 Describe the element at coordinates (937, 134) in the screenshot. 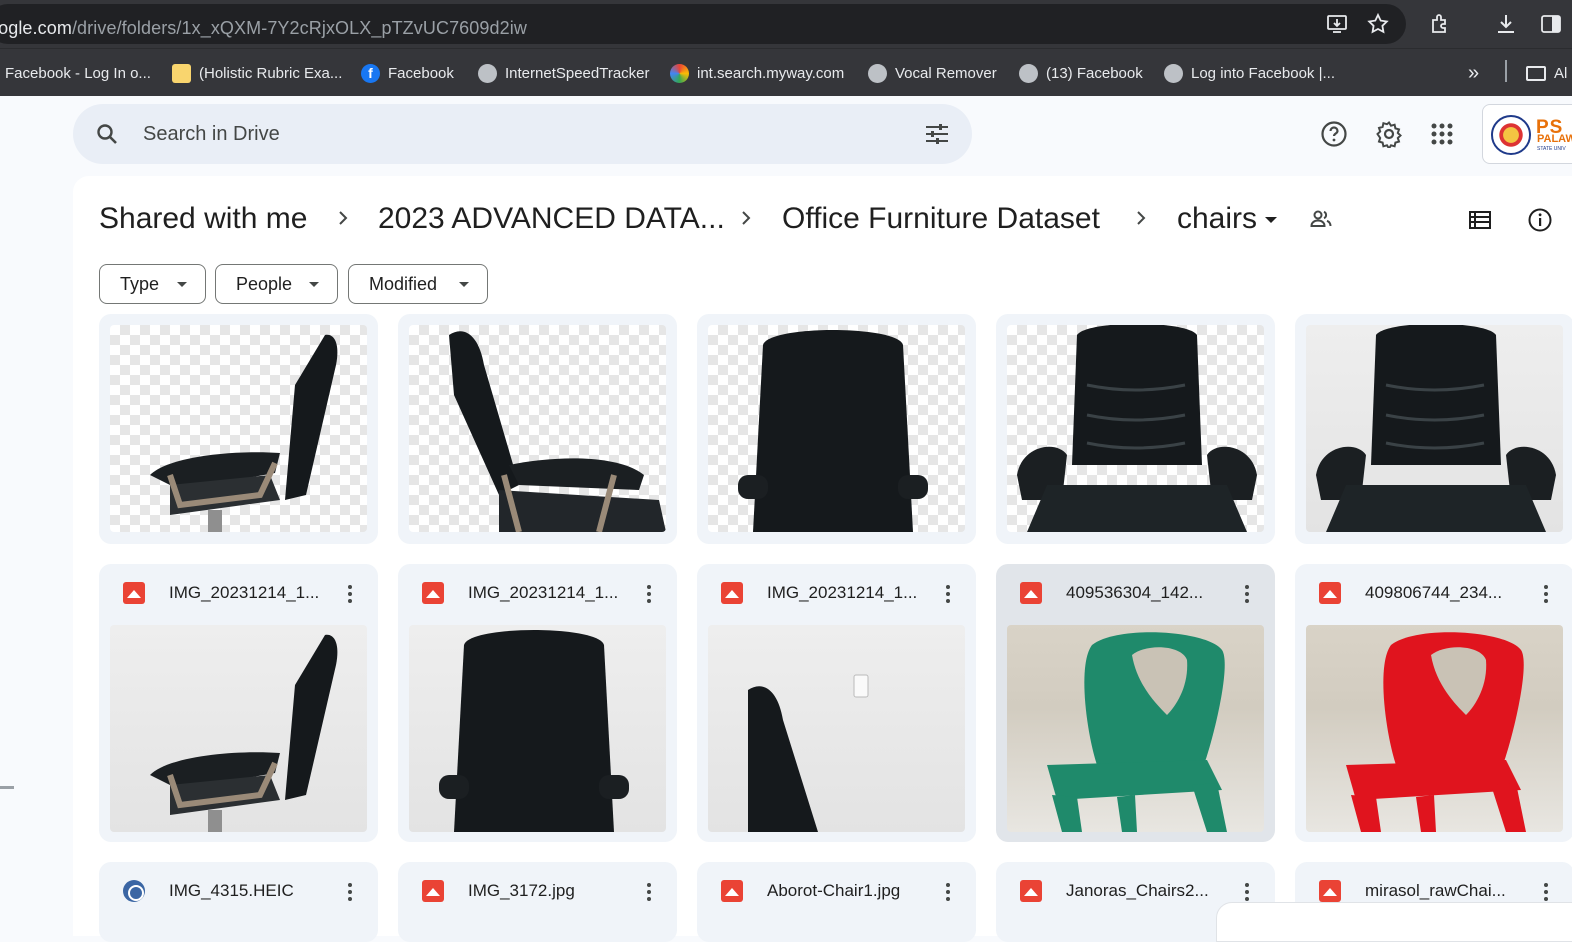

I see `search-options-icon` at that location.